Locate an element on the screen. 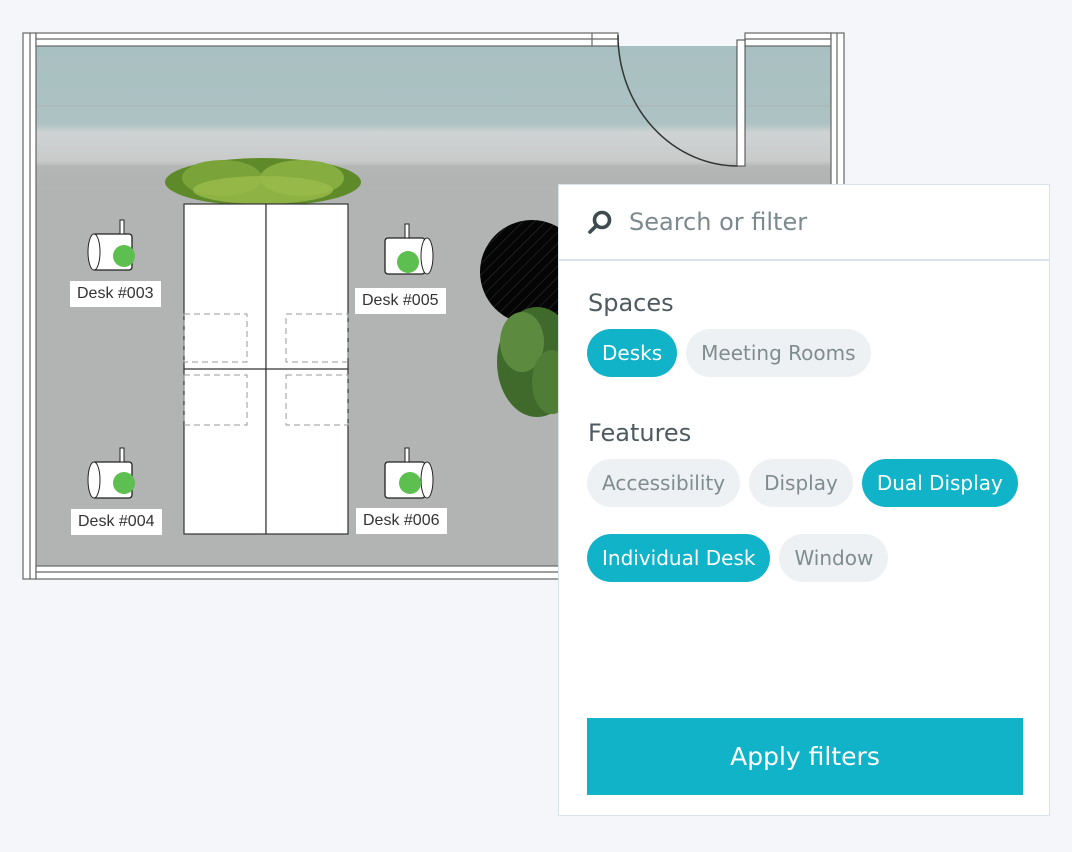 Image resolution: width=1072 pixels, height=852 pixels. spaces-chips: Desks Meeting Rooms is located at coordinates (804, 353).